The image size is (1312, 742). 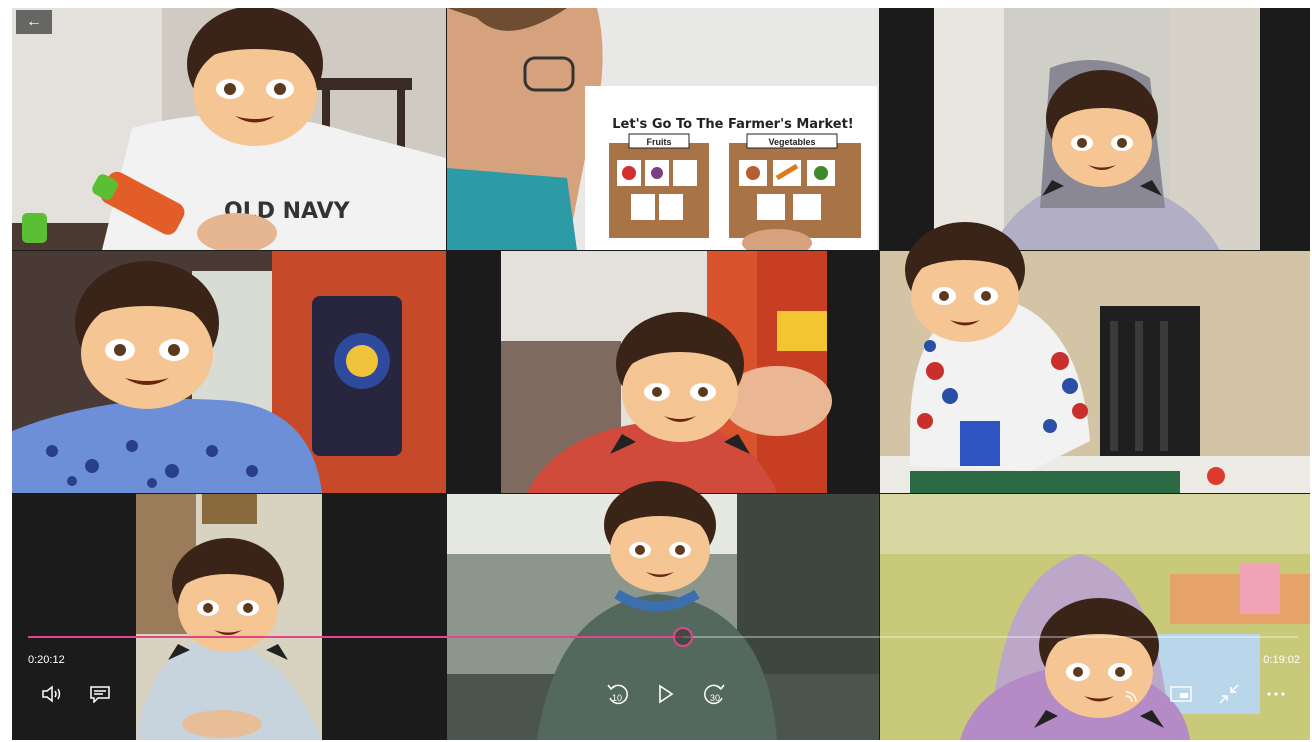 I want to click on volume-button, so click(x=52, y=694).